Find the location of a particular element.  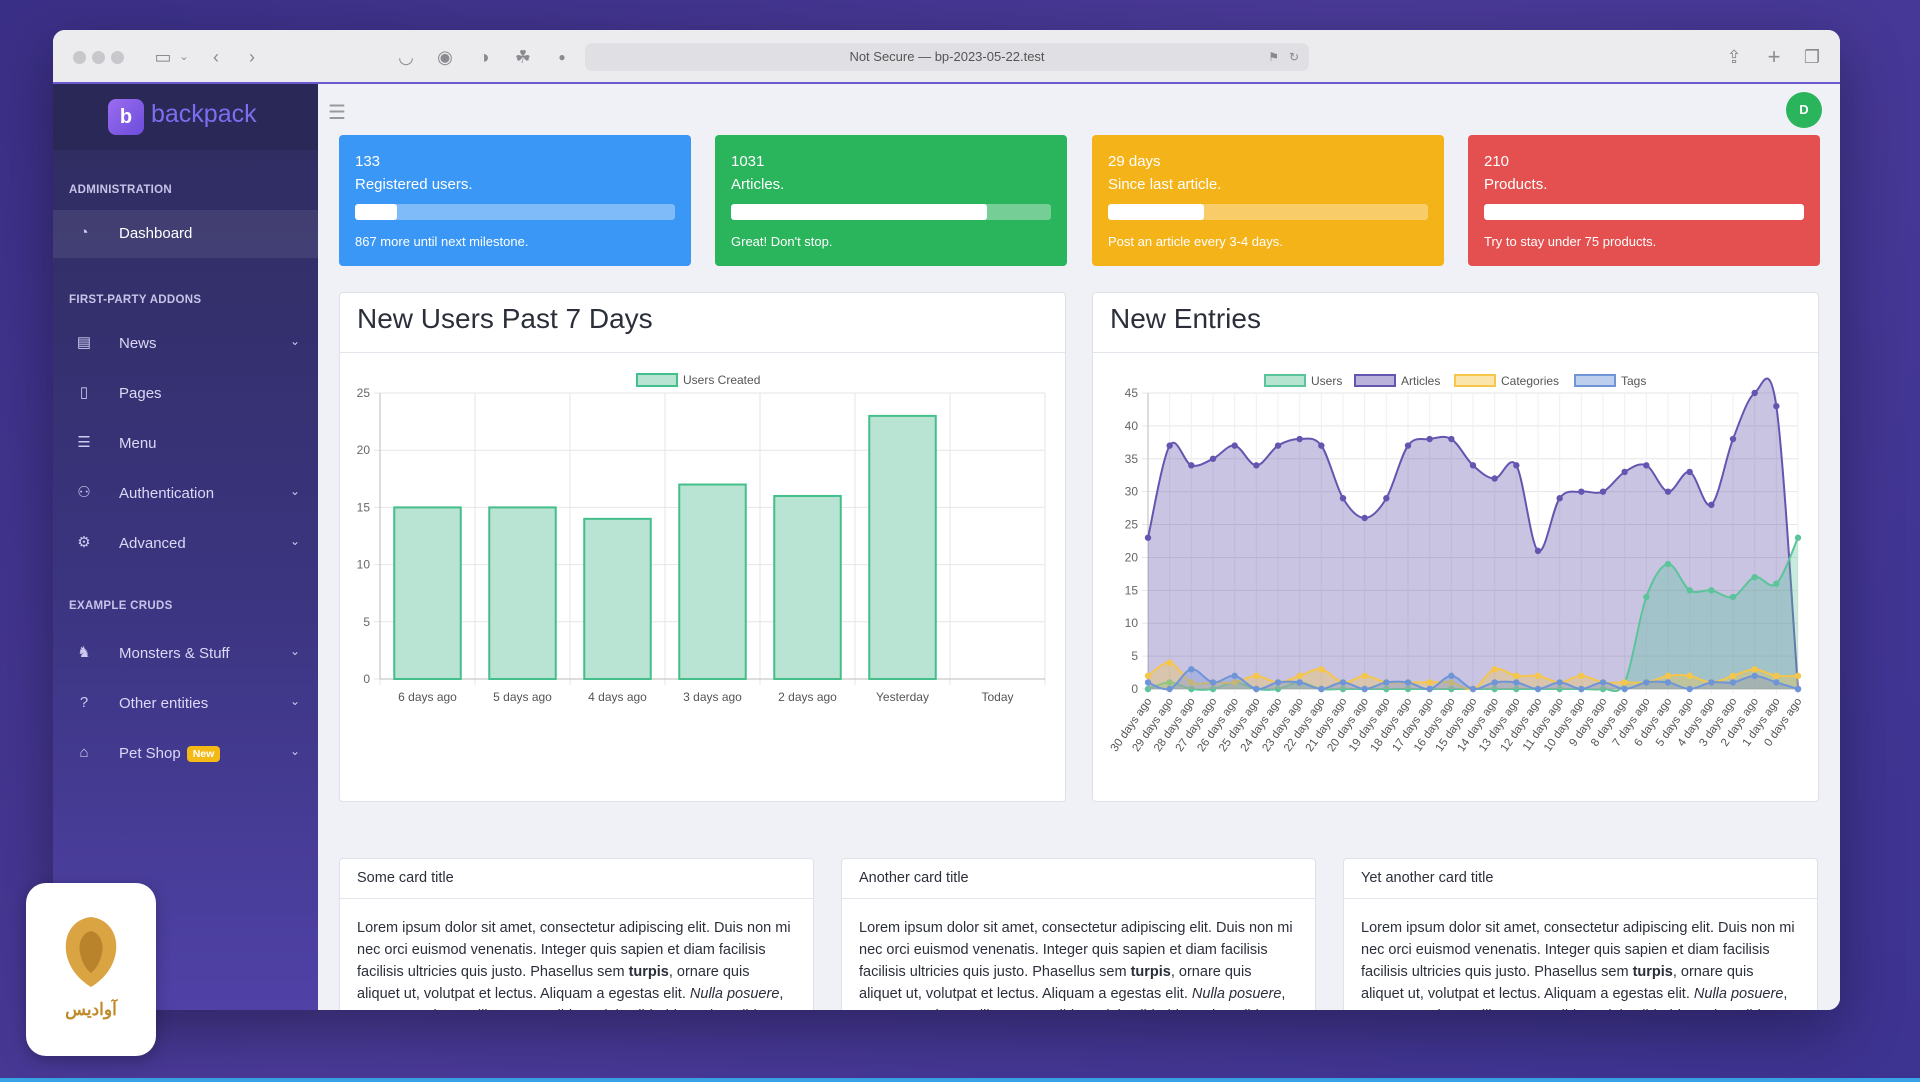

x-tick-label: Yesterday is located at coordinates (902, 697).